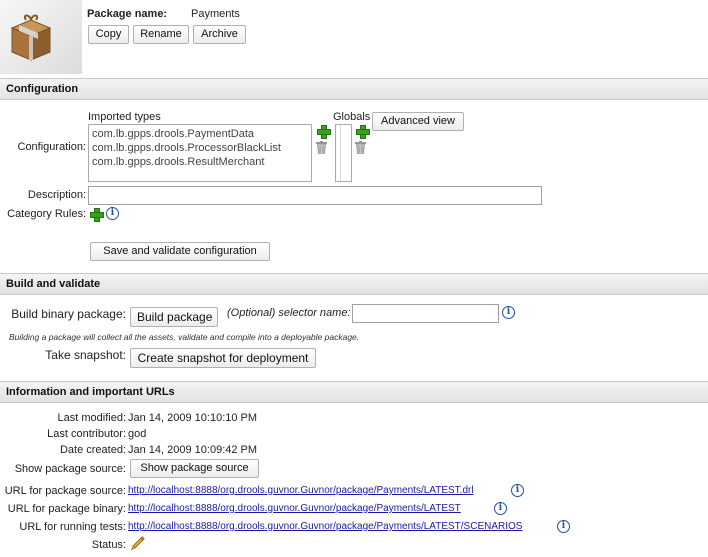 This screenshot has width=708, height=557. I want to click on last-modified-value: Jan 14, 2009 10:10:10 PM, so click(193, 418).